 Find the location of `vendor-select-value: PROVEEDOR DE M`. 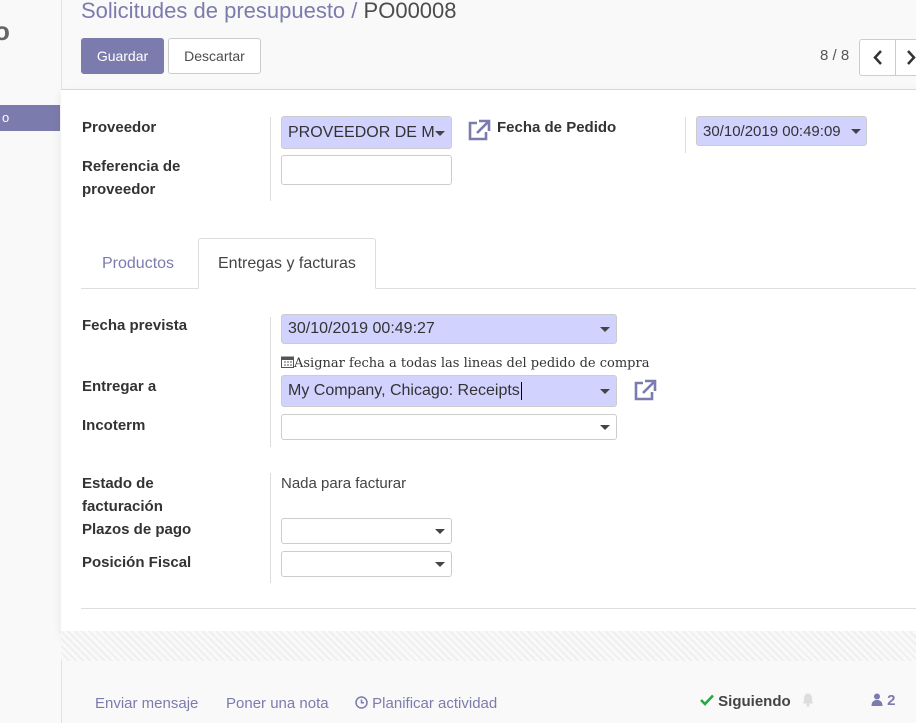

vendor-select-value: PROVEEDOR DE M is located at coordinates (361, 132).